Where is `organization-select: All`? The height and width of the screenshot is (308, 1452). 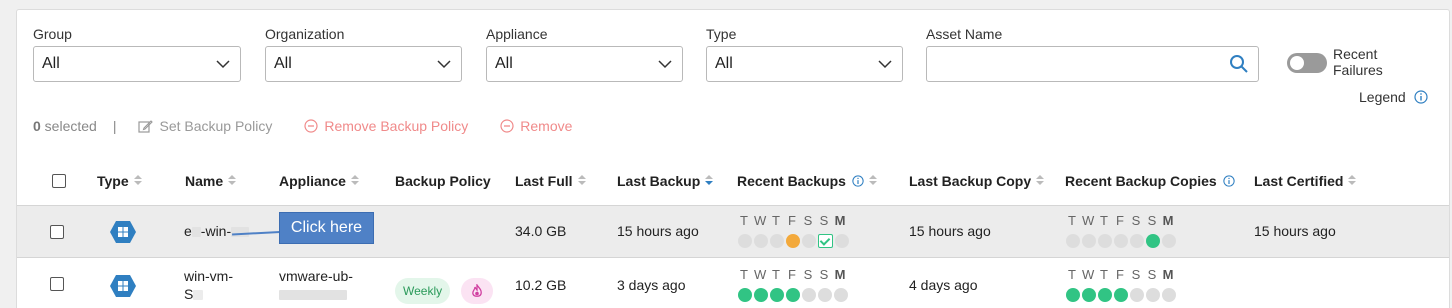
organization-select: All is located at coordinates (363, 64).